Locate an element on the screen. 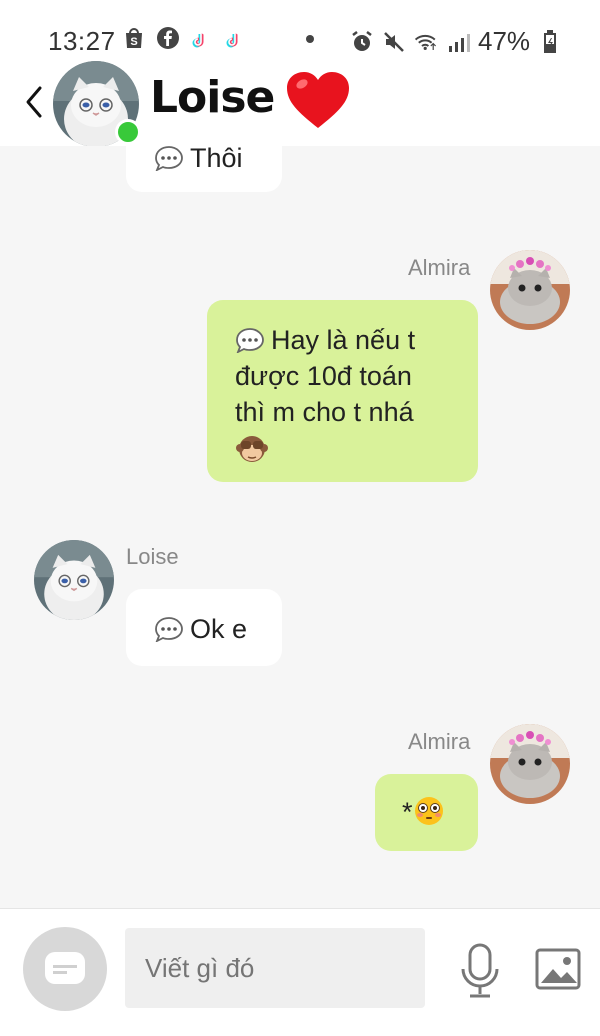  notification-dot-icon is located at coordinates (310, 39).